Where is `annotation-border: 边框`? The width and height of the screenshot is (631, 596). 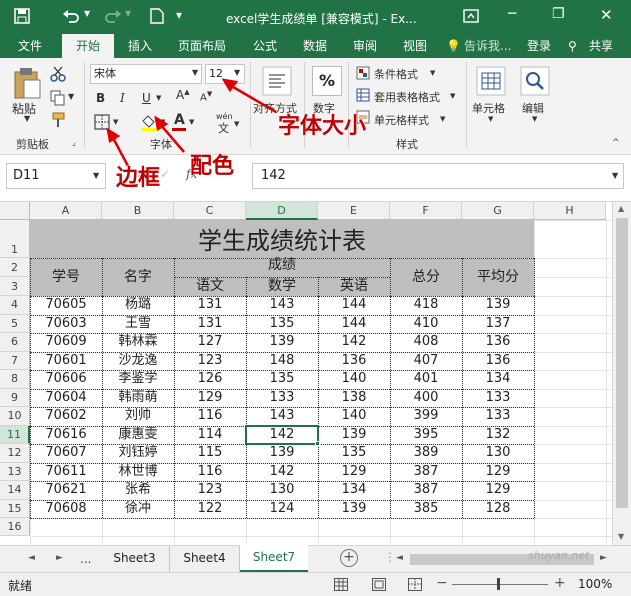 annotation-border: 边框 is located at coordinates (138, 179).